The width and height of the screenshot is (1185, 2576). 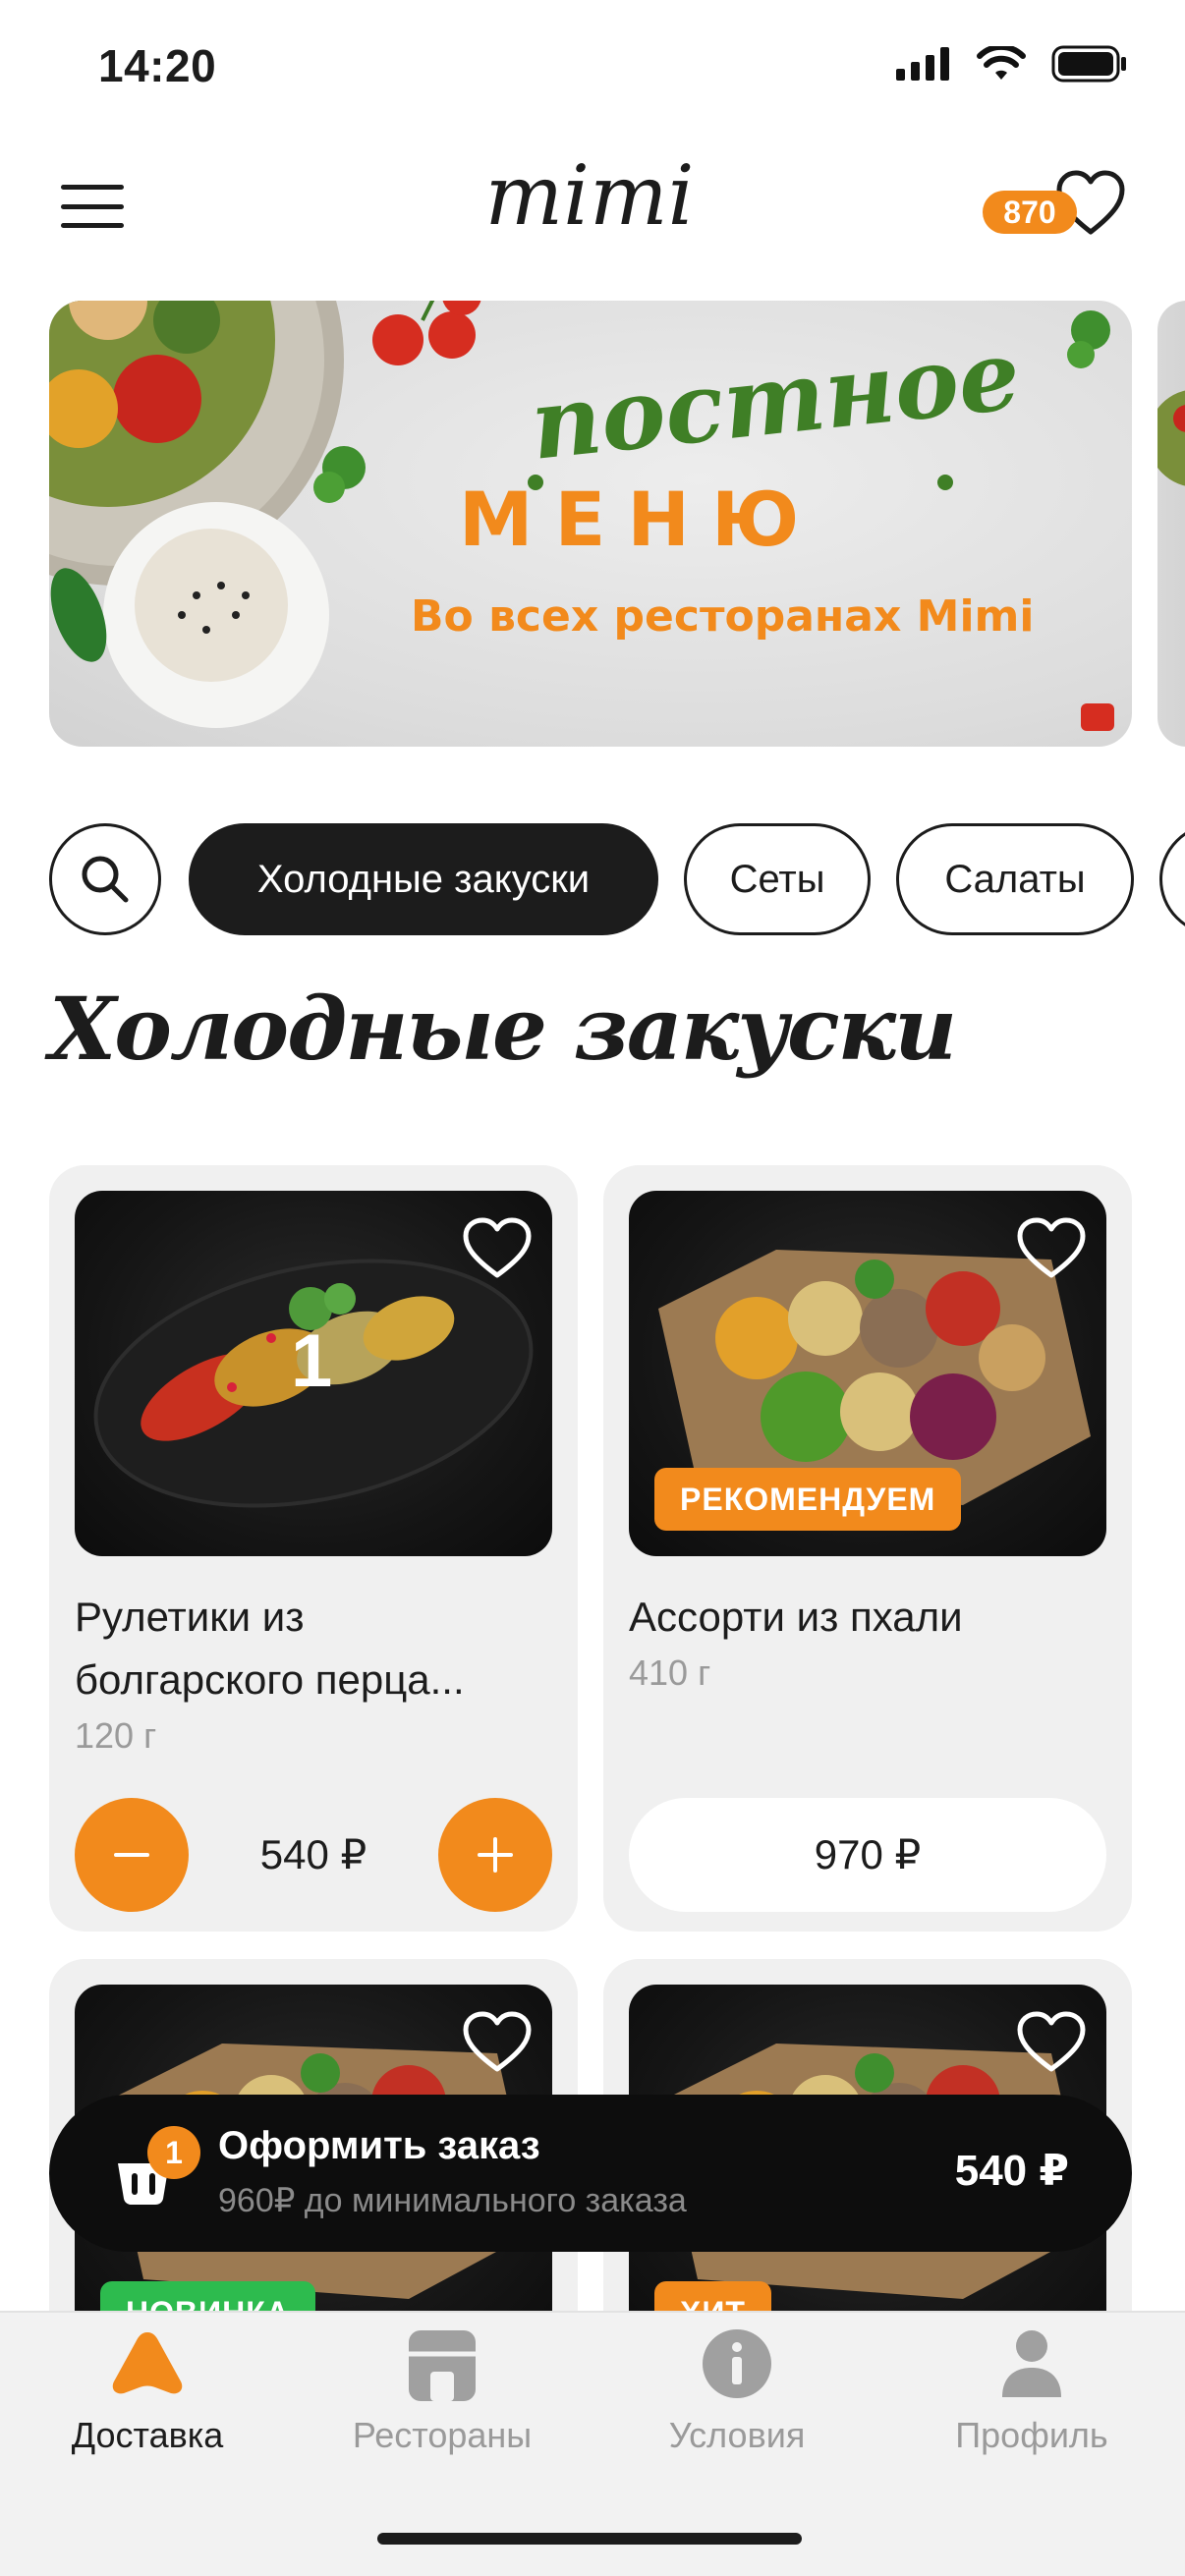 I want to click on banner-subtitle: Во всех ресторанах Mimi, so click(x=723, y=616).